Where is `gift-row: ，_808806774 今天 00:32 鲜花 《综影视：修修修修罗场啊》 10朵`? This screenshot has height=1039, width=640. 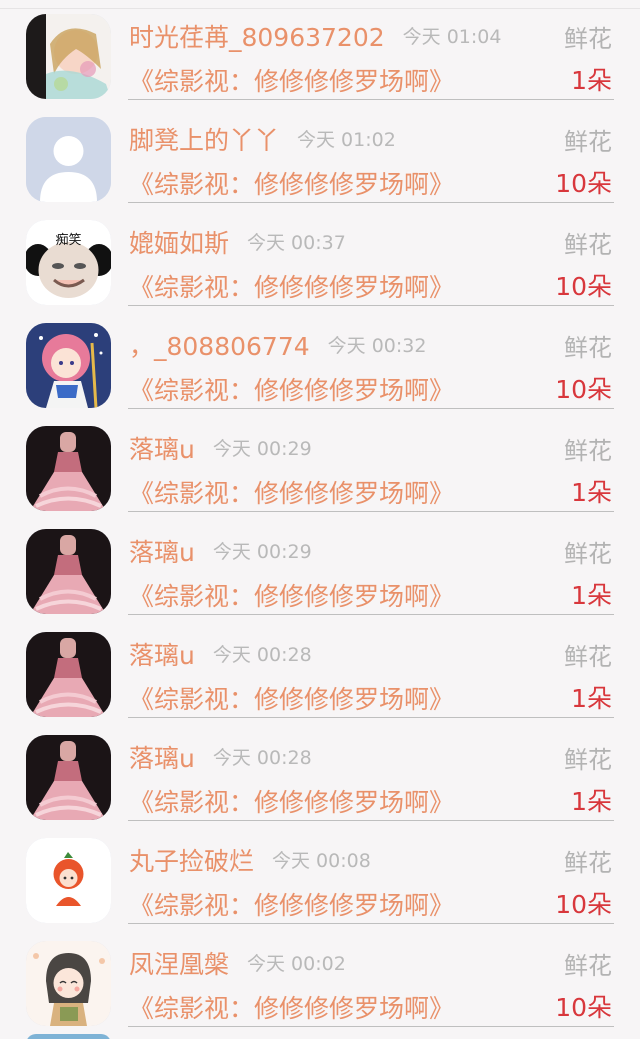 gift-row: ，_808806774 今天 00:32 鲜花 《综影视：修修修修罗场啊》 10朵 is located at coordinates (320, 360).